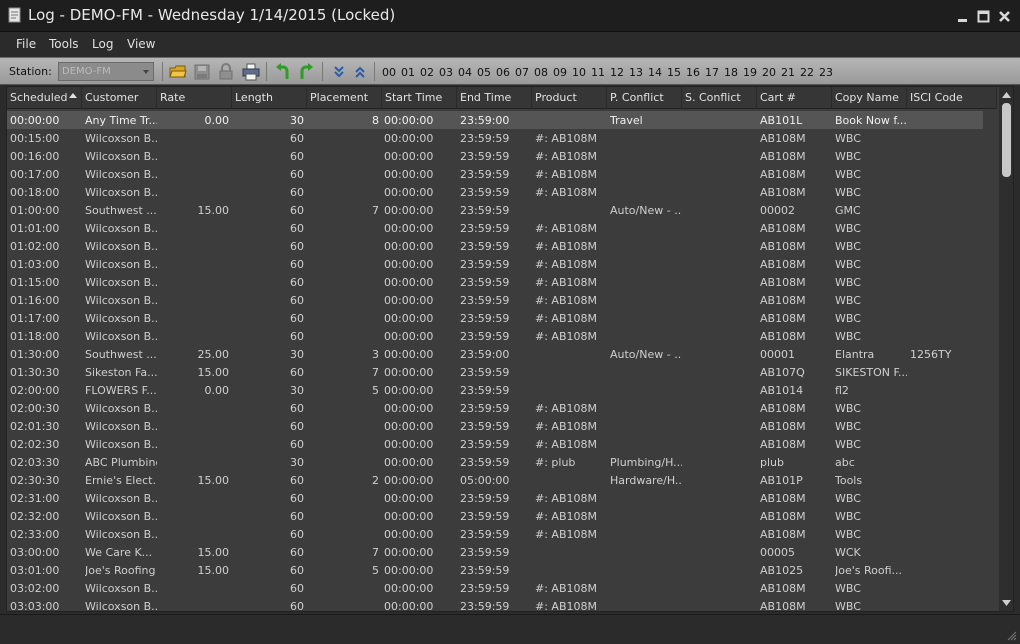 This screenshot has width=1020, height=644. What do you see at coordinates (202, 72) in the screenshot?
I see `save-icon` at bounding box center [202, 72].